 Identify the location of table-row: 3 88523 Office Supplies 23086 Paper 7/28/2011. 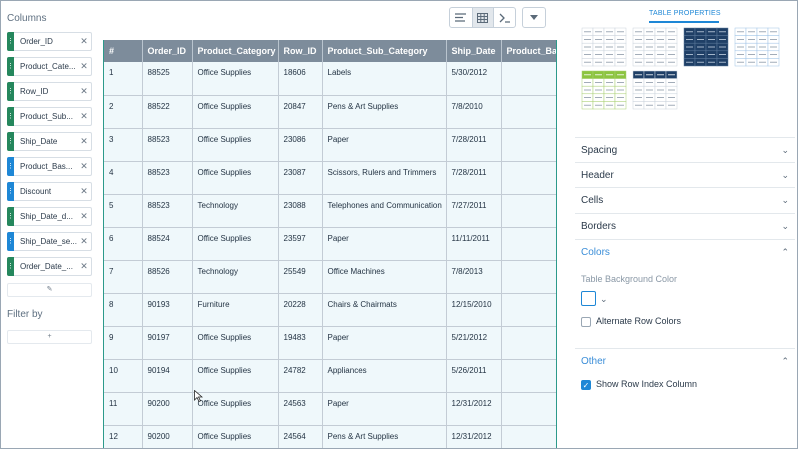
(330, 145).